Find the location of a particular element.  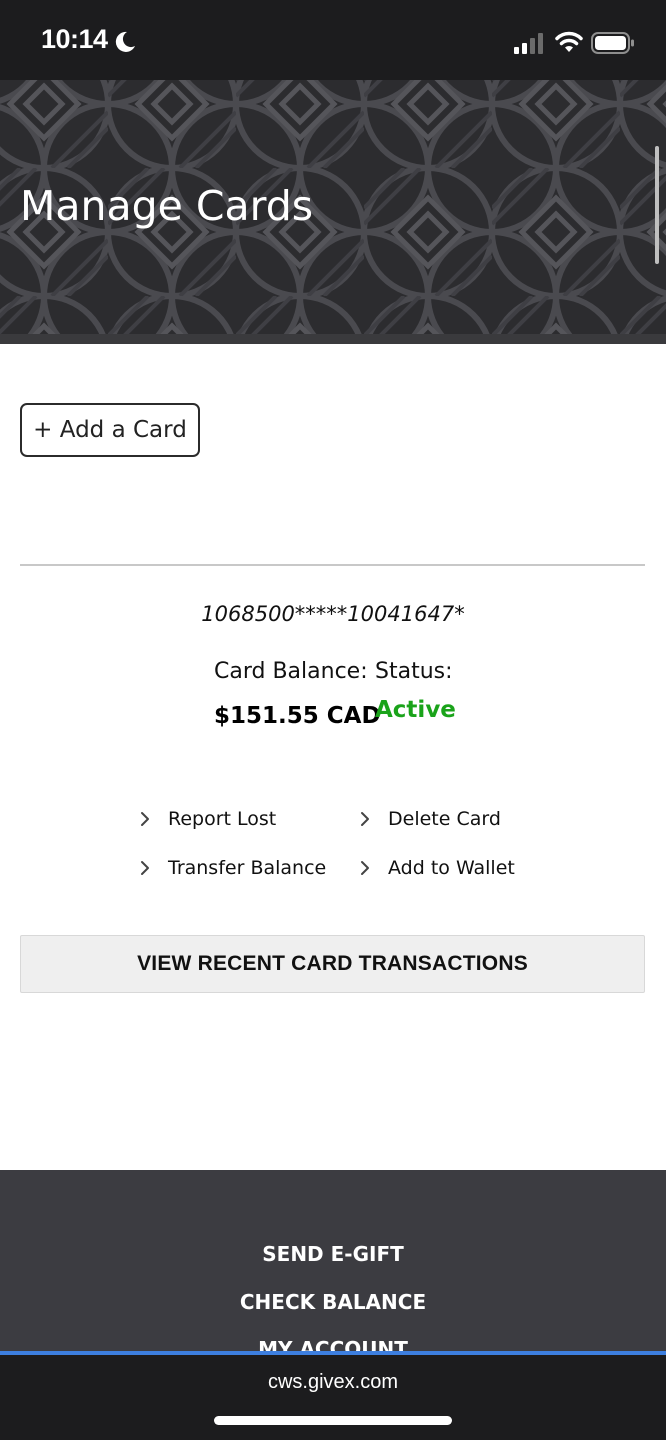

add-card-button: + Add a Card is located at coordinates (110, 430).